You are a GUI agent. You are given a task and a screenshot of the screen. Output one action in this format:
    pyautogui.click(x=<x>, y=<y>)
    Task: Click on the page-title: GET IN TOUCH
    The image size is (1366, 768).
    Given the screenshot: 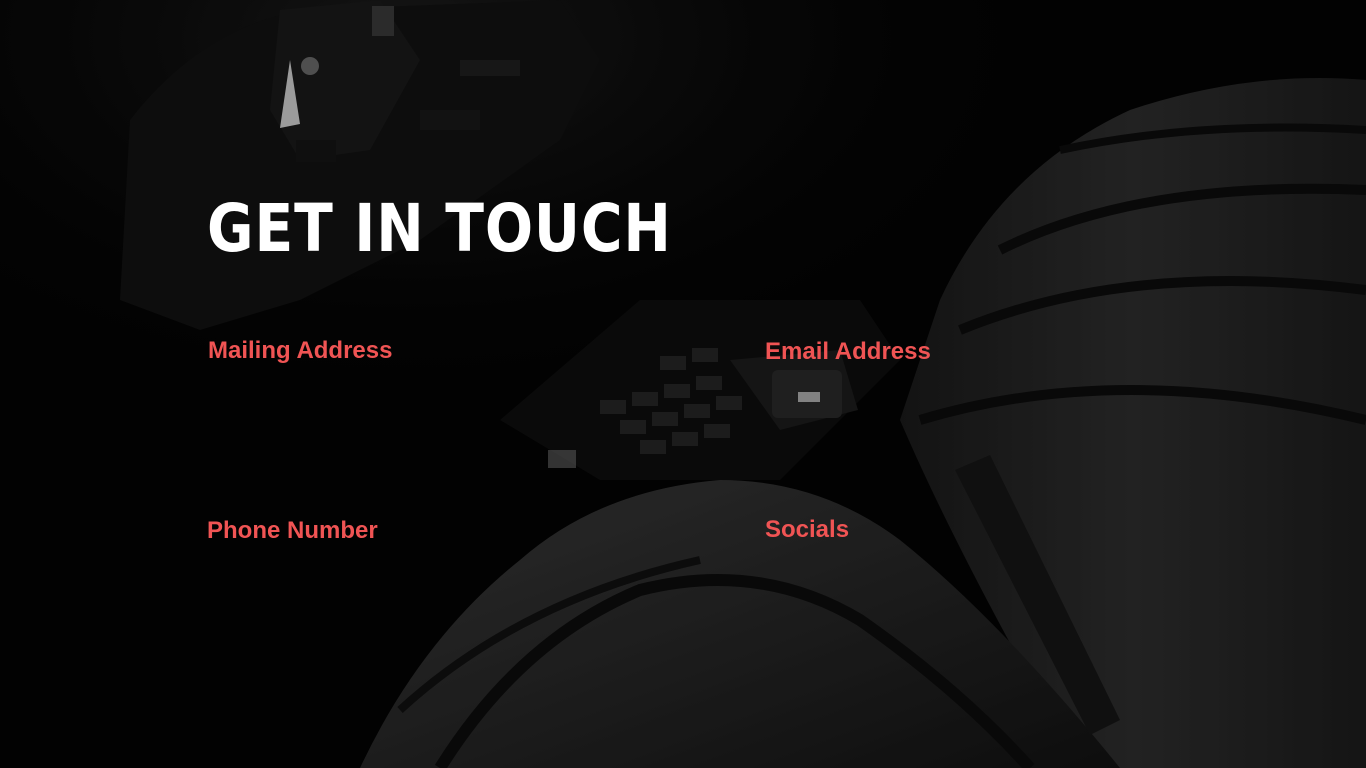 What is the action you would take?
    pyautogui.click(x=439, y=228)
    